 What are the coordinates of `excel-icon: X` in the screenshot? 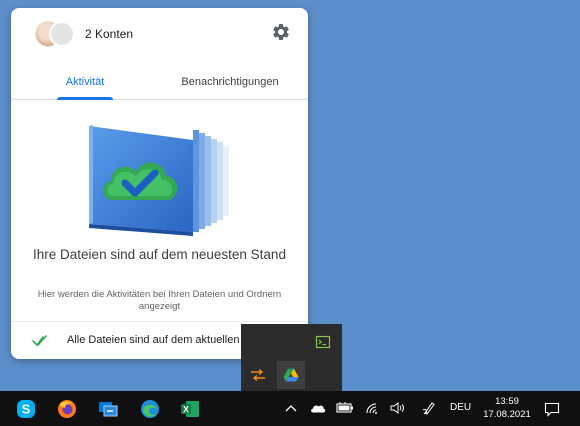 It's located at (190, 409).